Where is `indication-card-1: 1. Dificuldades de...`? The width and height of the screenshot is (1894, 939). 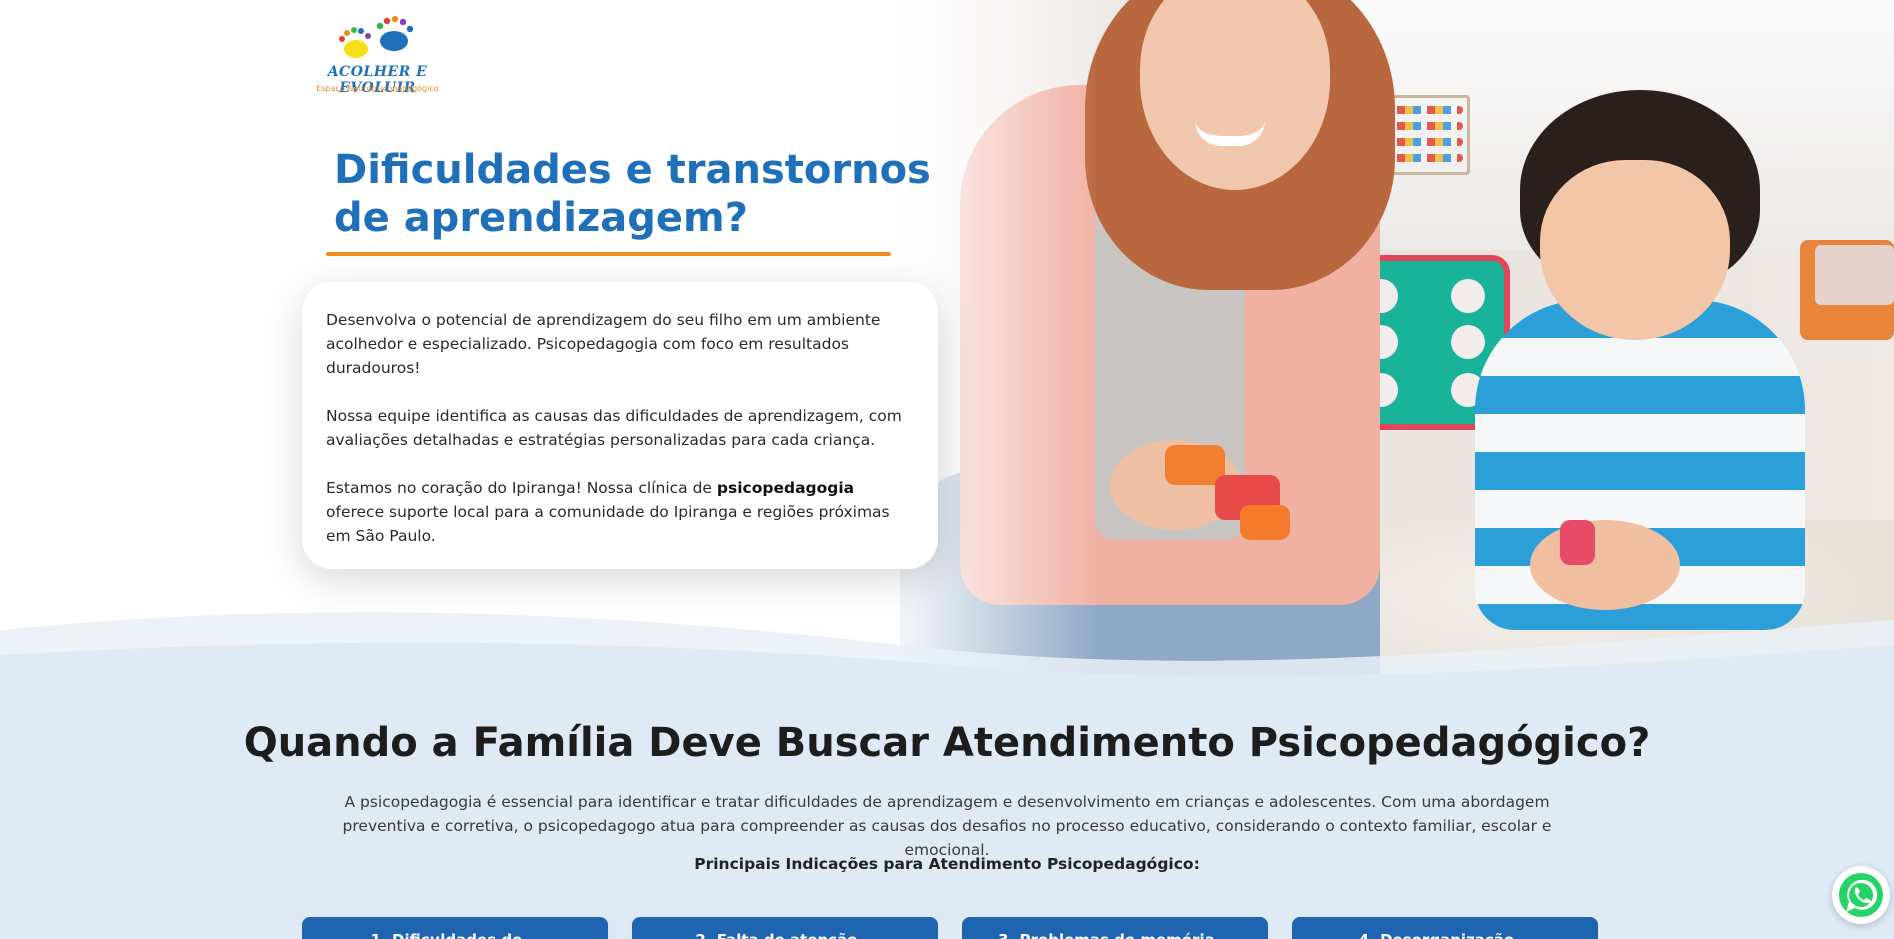 indication-card-1: 1. Dificuldades de... is located at coordinates (455, 928).